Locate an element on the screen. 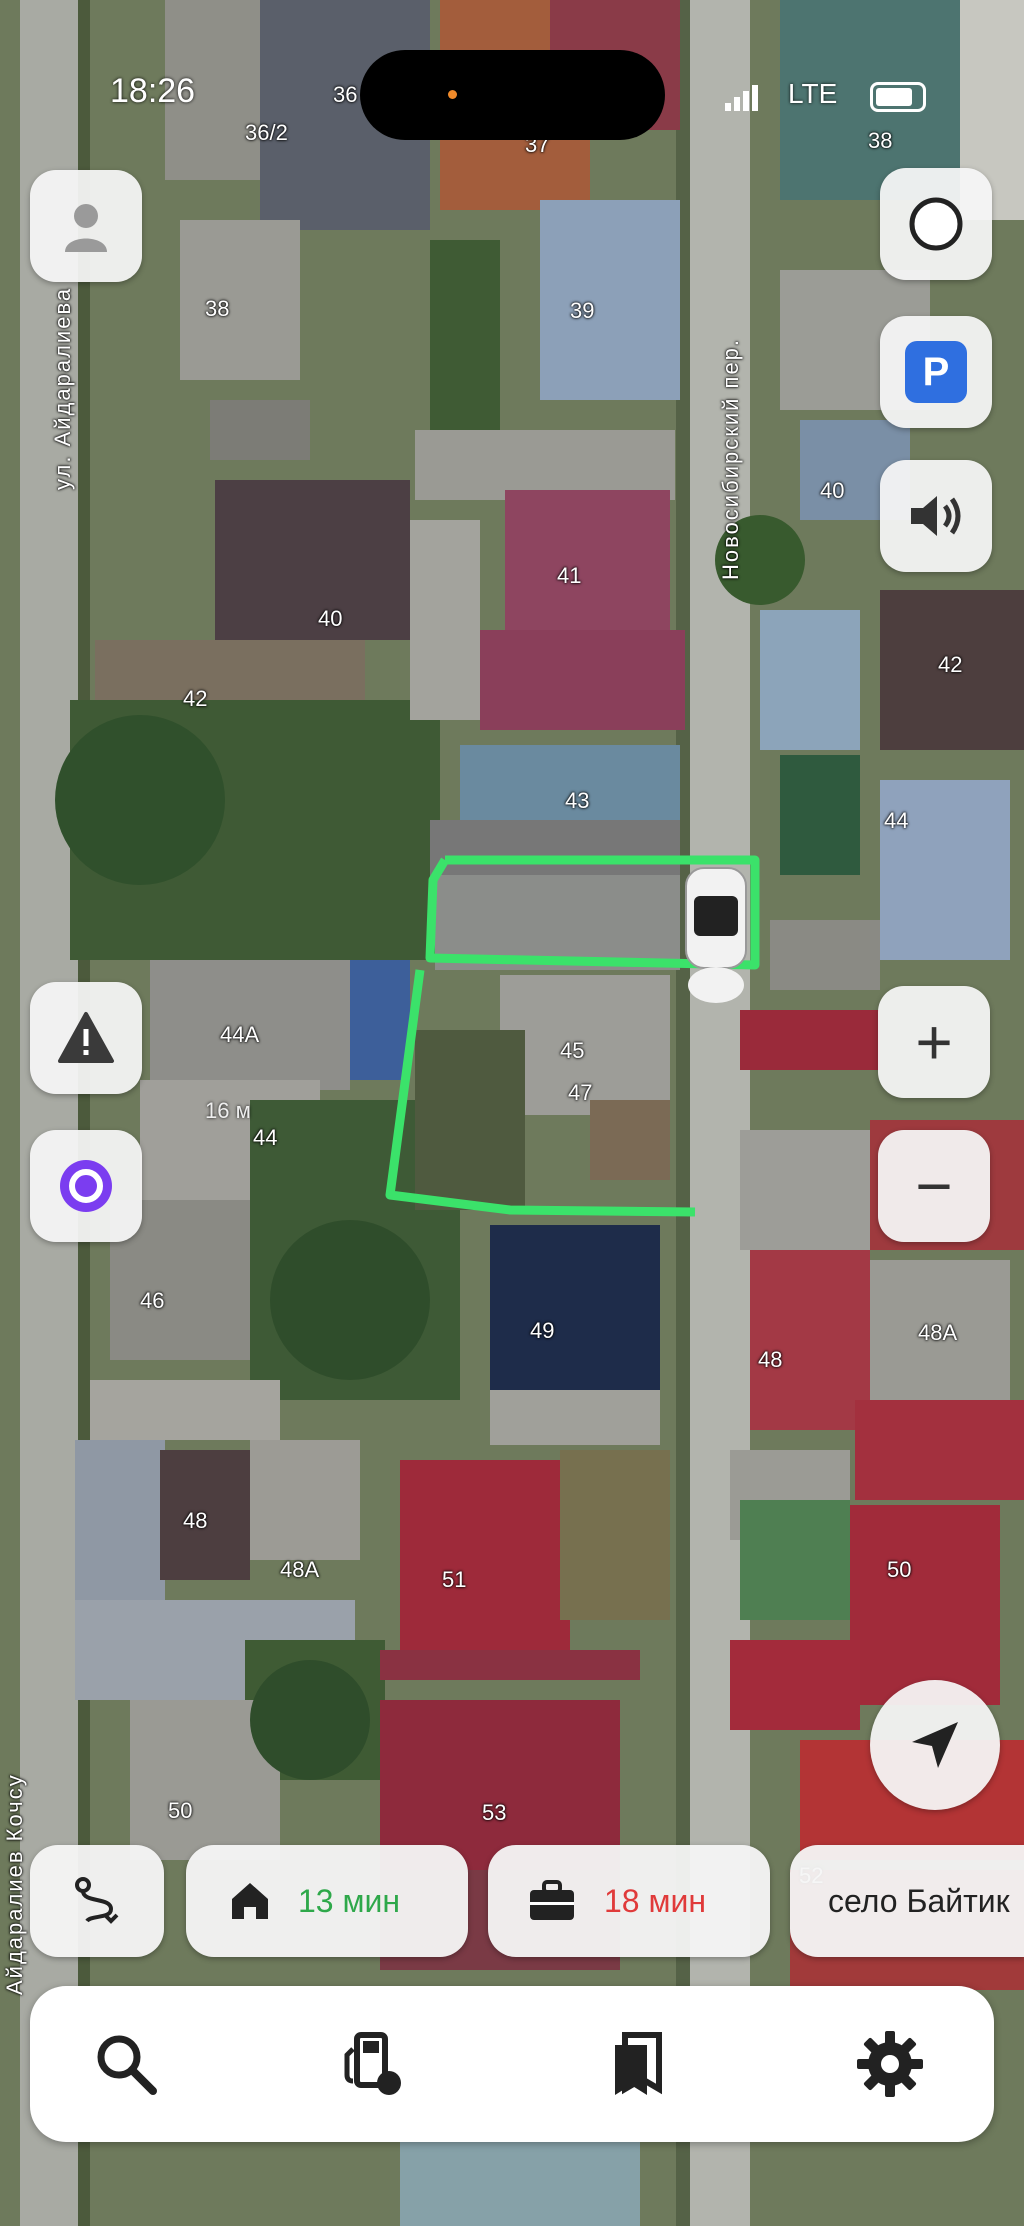 This screenshot has height=2226, width=1024. alert-button is located at coordinates (86, 1038).